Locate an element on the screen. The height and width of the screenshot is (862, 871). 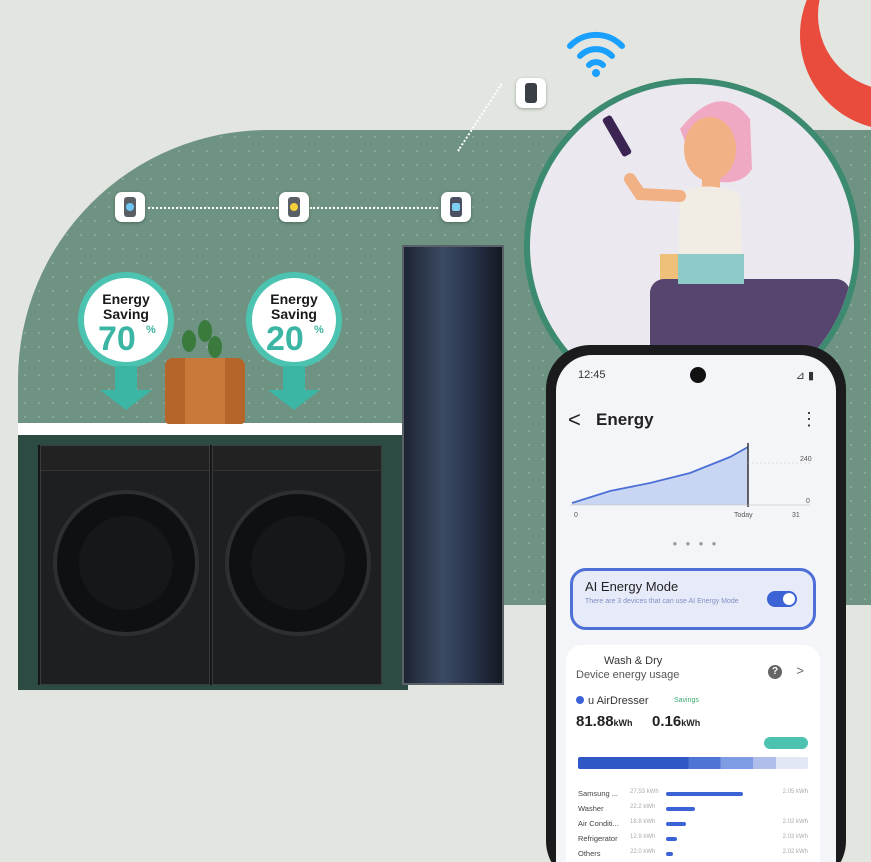
usage-row-amount: 22.0 kWh is located at coordinates (643, 852).